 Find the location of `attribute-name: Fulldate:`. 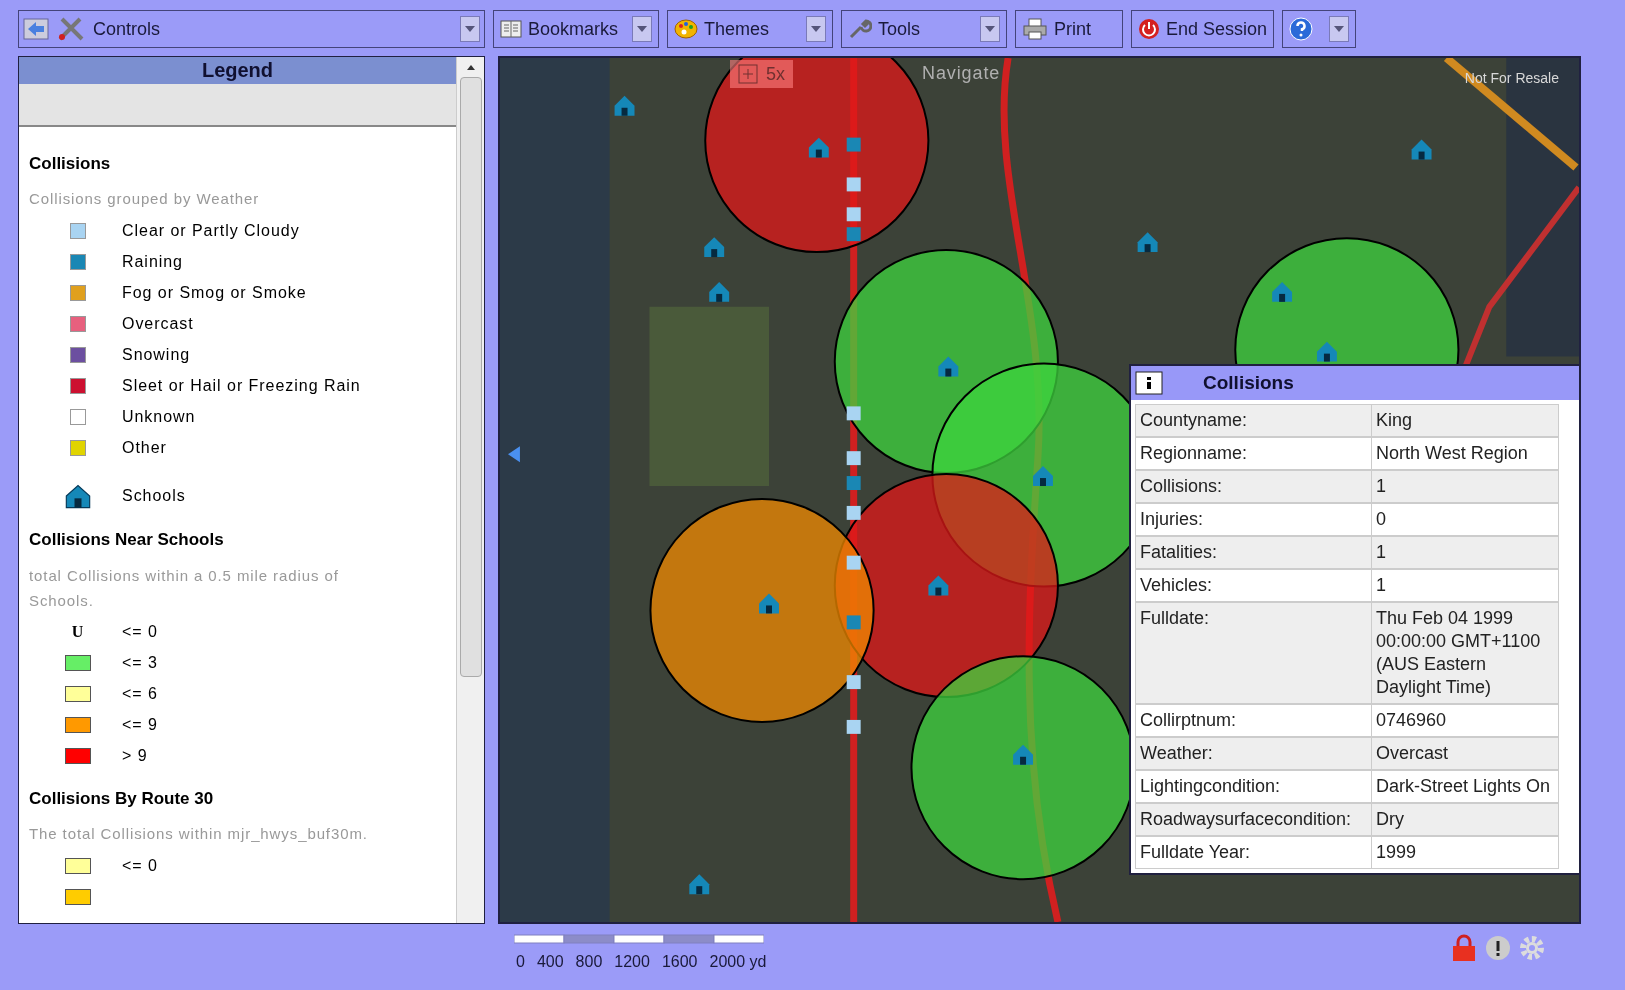

attribute-name: Fulldate: is located at coordinates (1254, 653).